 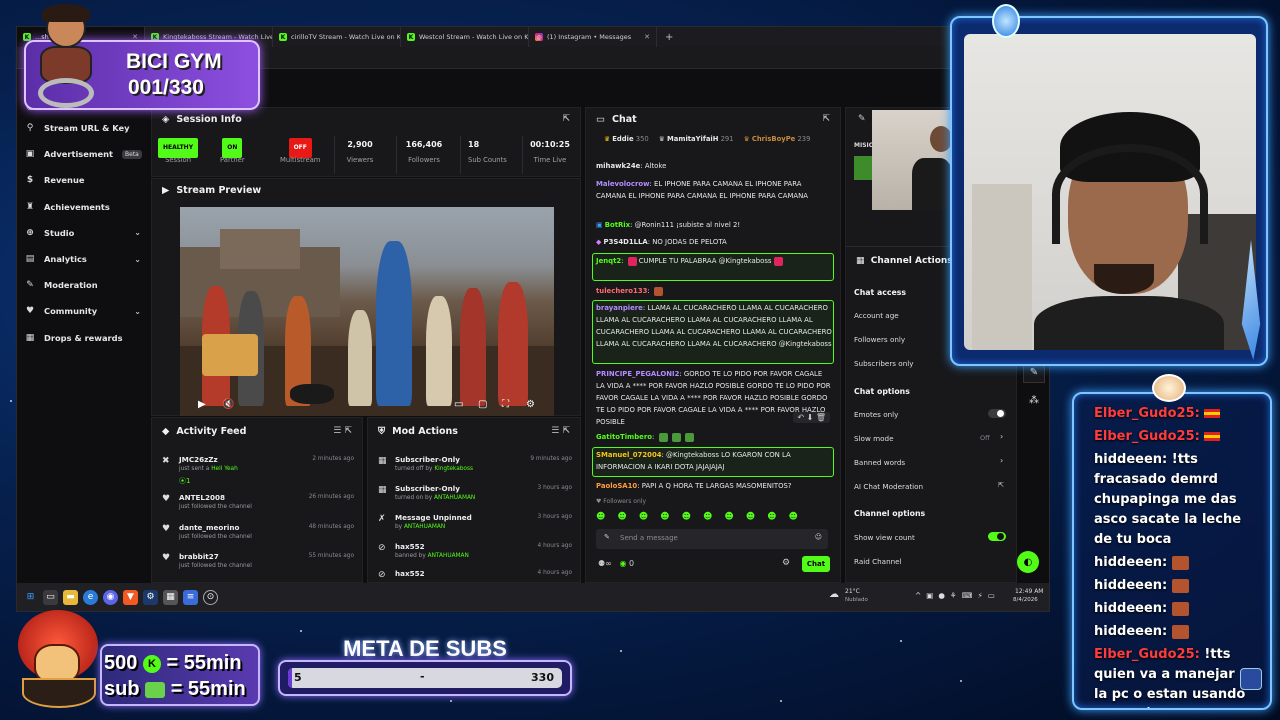 What do you see at coordinates (178, 151) in the screenshot?
I see `stat-session: HEALTHY Session` at bounding box center [178, 151].